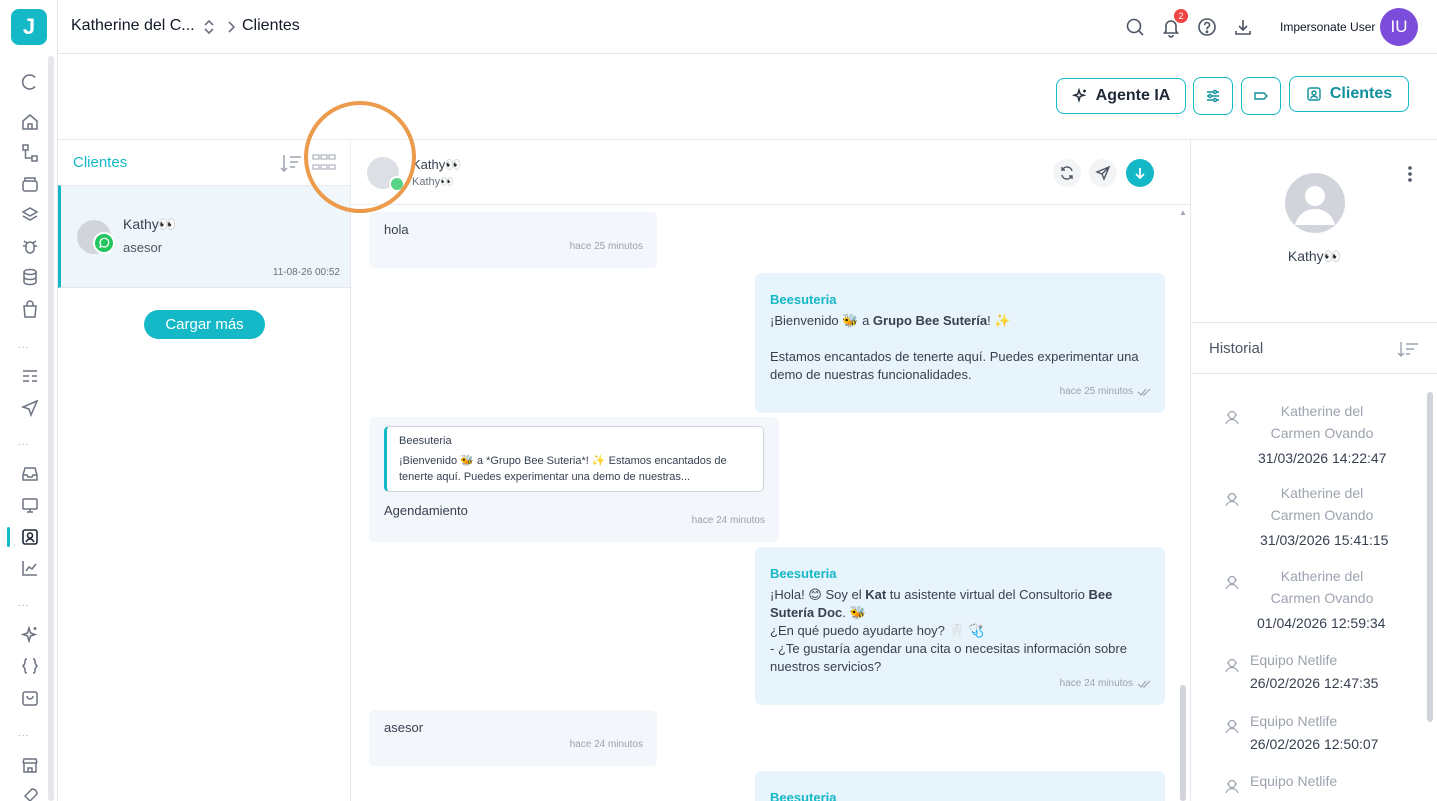 Image resolution: width=1437 pixels, height=801 pixels. I want to click on code-braces-icon, so click(30, 666).